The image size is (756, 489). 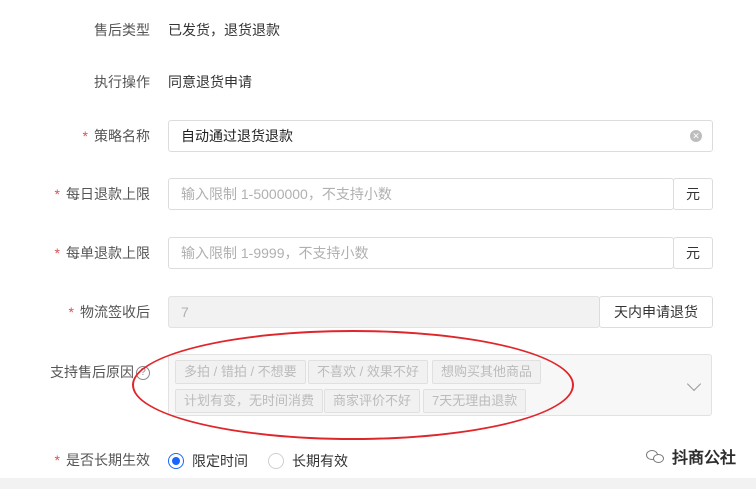 I want to click on daily-limit-unit-text: 元, so click(x=693, y=194).